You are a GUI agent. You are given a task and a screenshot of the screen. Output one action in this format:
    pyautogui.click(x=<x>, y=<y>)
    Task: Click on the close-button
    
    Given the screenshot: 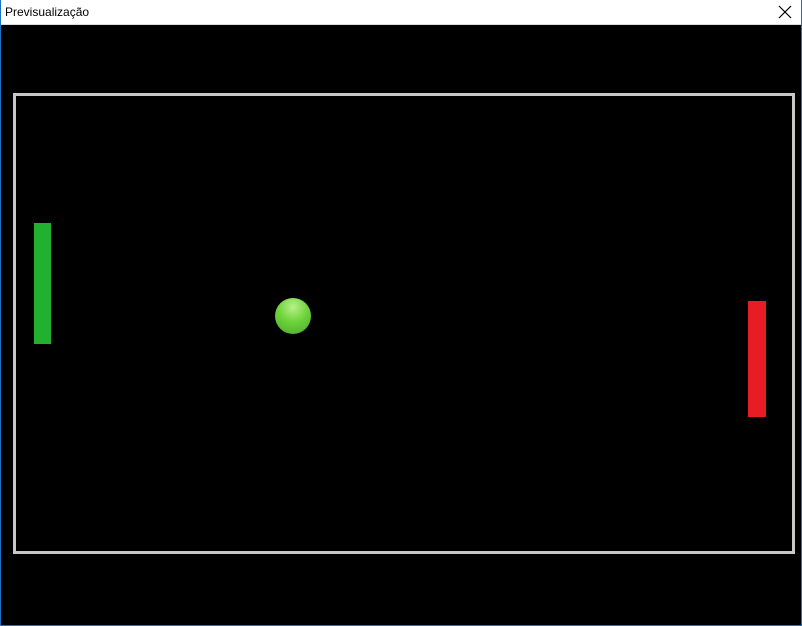 What is the action you would take?
    pyautogui.click(x=785, y=12)
    